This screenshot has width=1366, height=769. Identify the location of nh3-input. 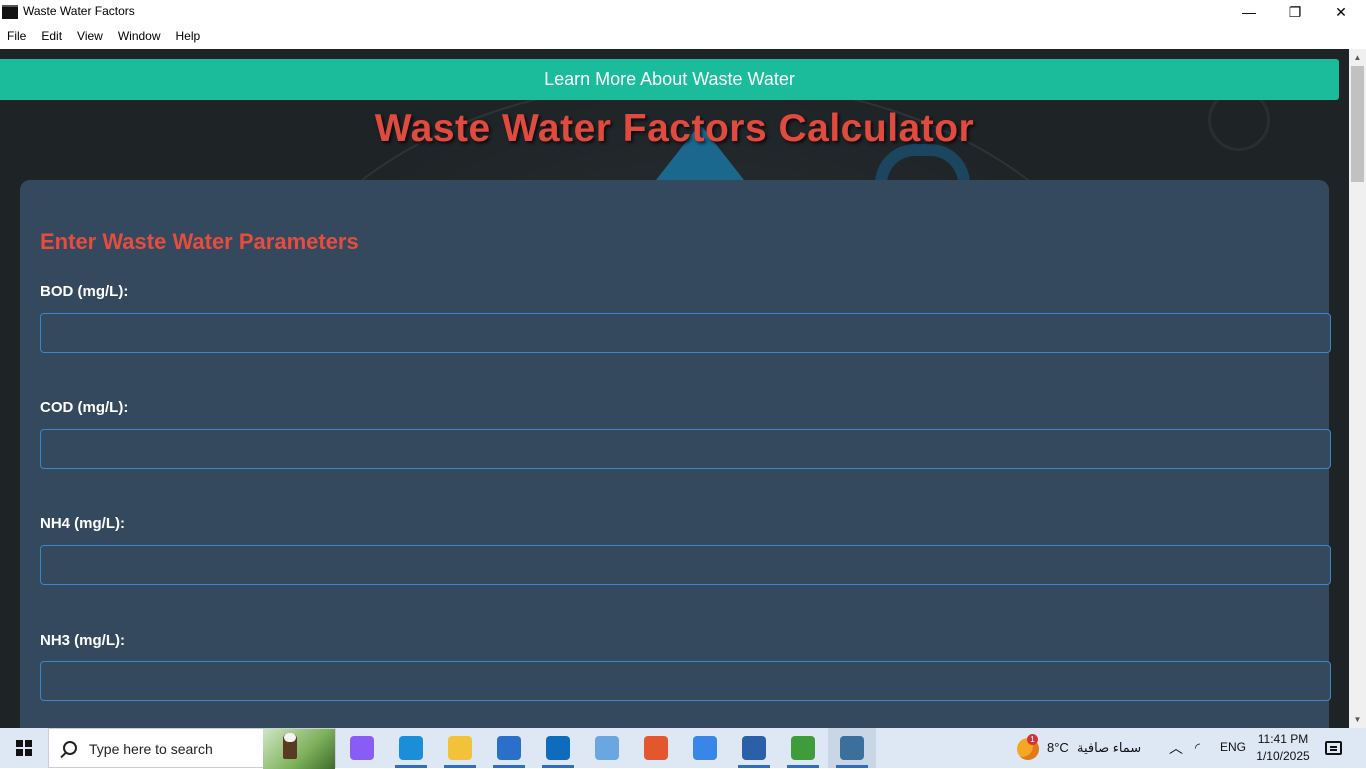
(685, 681).